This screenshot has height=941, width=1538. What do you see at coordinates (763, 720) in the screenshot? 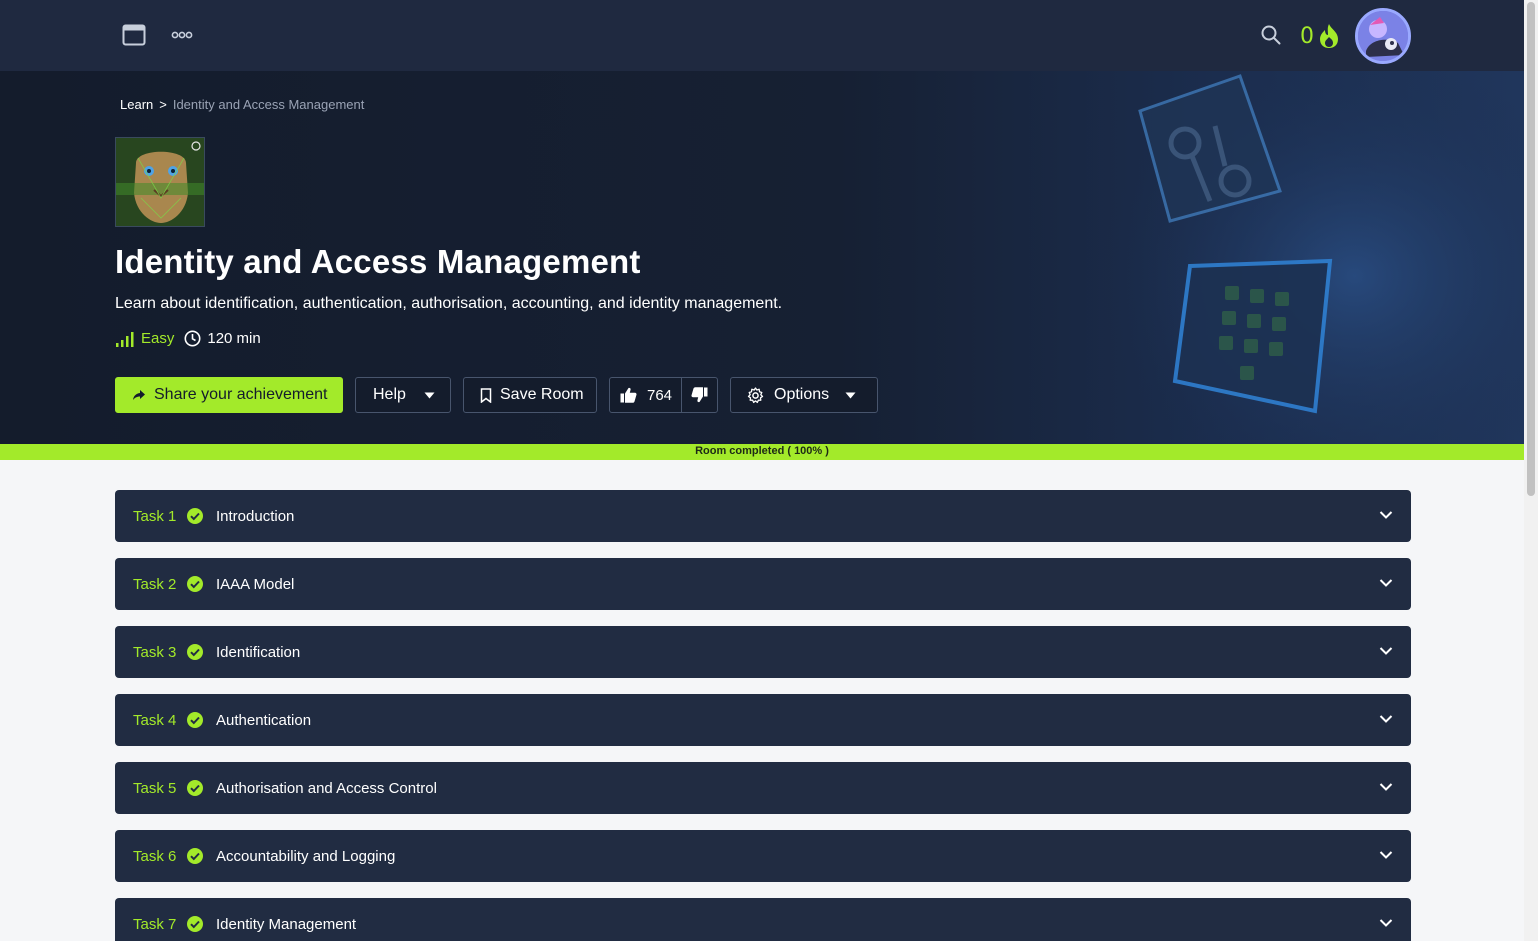
I see `task-accordion: Task 4 Authentication` at bounding box center [763, 720].